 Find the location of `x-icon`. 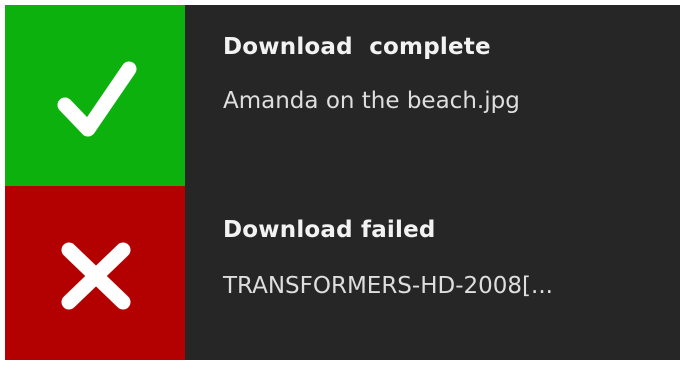

x-icon is located at coordinates (96, 276).